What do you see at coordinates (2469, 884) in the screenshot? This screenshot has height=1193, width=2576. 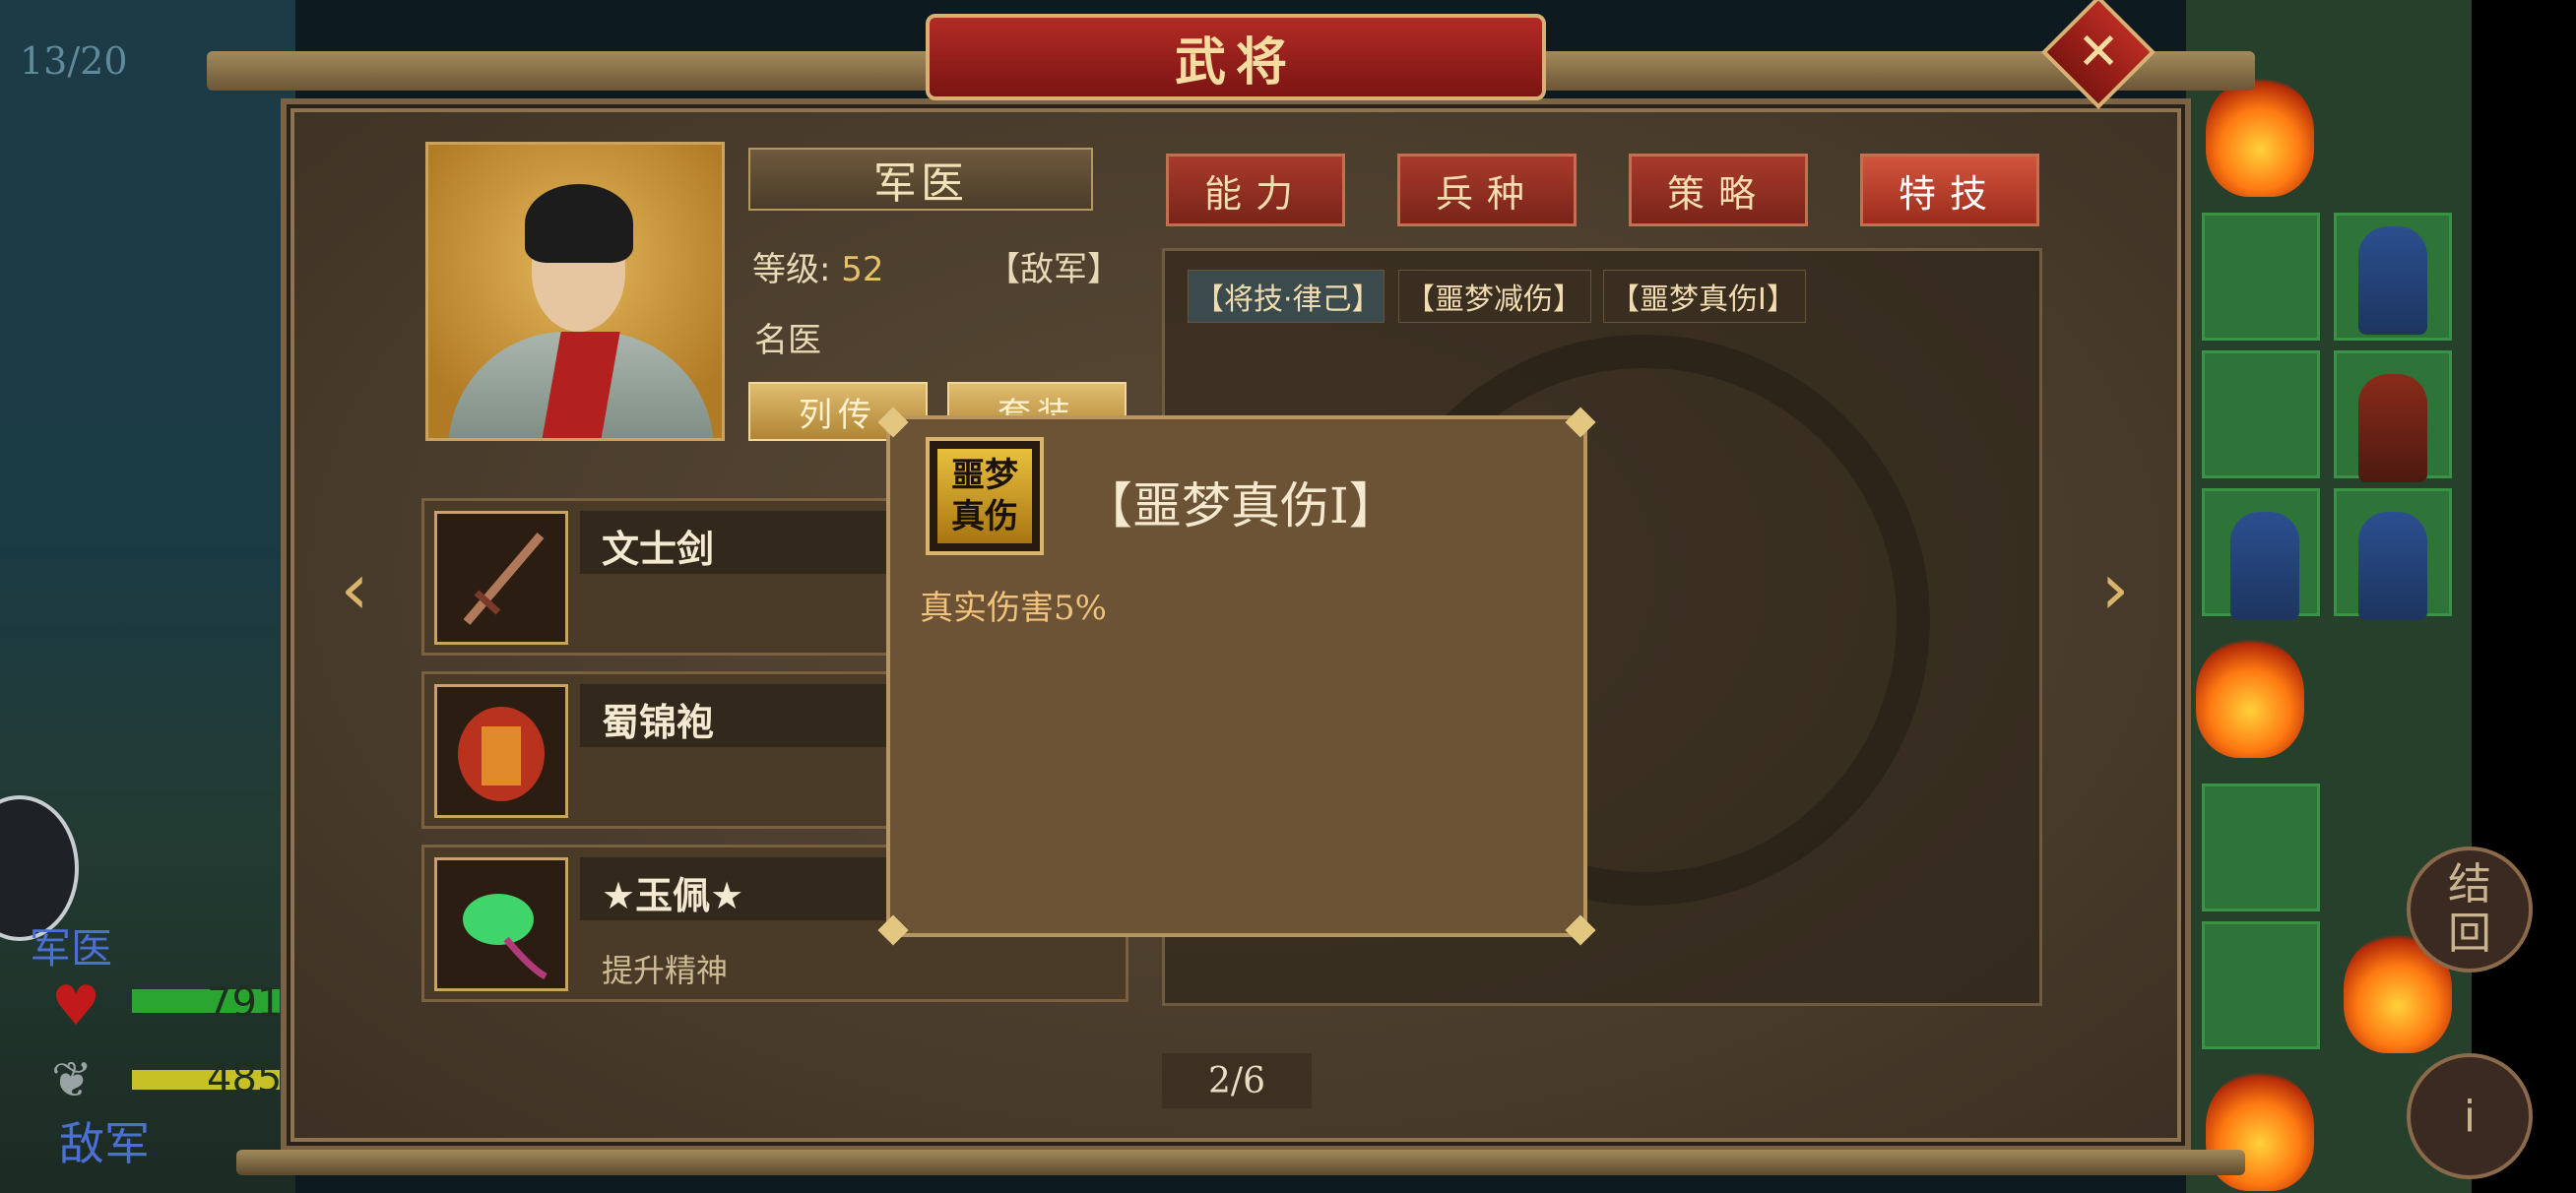 I see `end-turn-label-top: 结` at bounding box center [2469, 884].